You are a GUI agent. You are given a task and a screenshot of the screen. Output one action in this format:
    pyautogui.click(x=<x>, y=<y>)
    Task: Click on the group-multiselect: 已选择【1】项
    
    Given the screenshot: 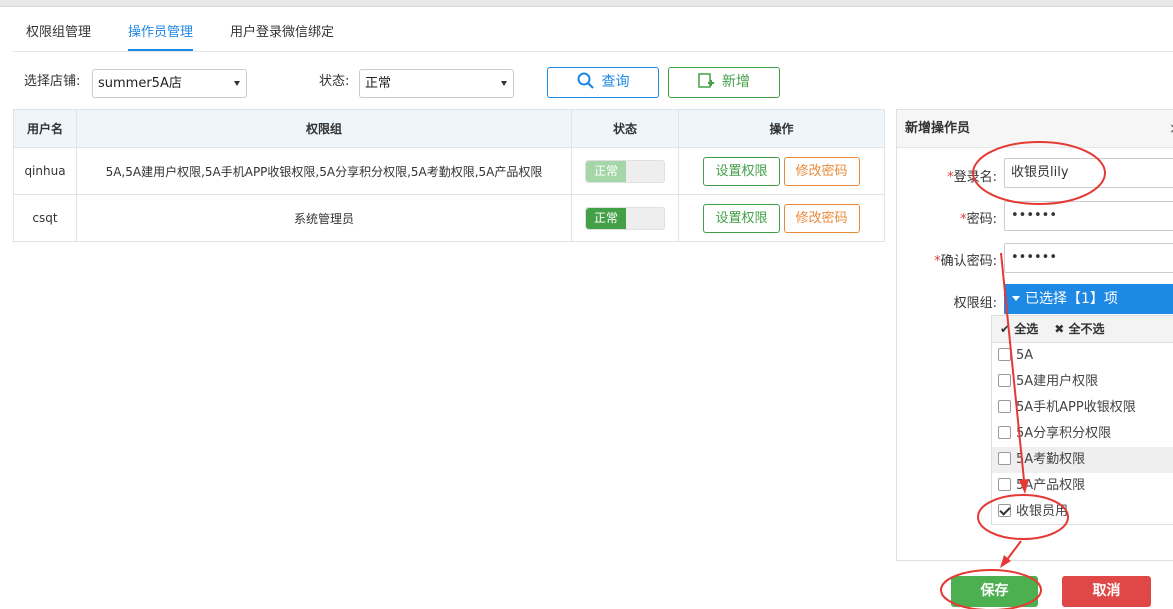 What is the action you would take?
    pyautogui.click(x=1088, y=299)
    